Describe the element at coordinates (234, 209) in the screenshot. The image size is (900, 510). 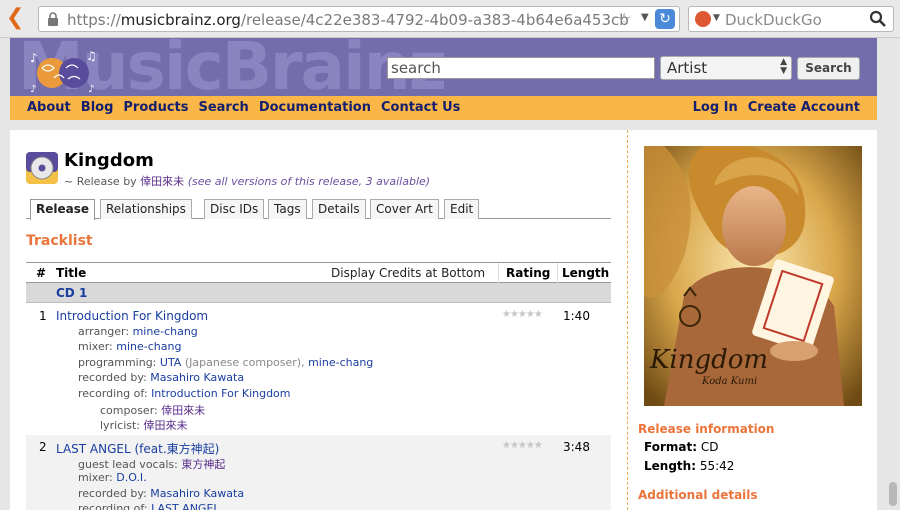
I see `tab-disc-ids: Disc IDs` at that location.